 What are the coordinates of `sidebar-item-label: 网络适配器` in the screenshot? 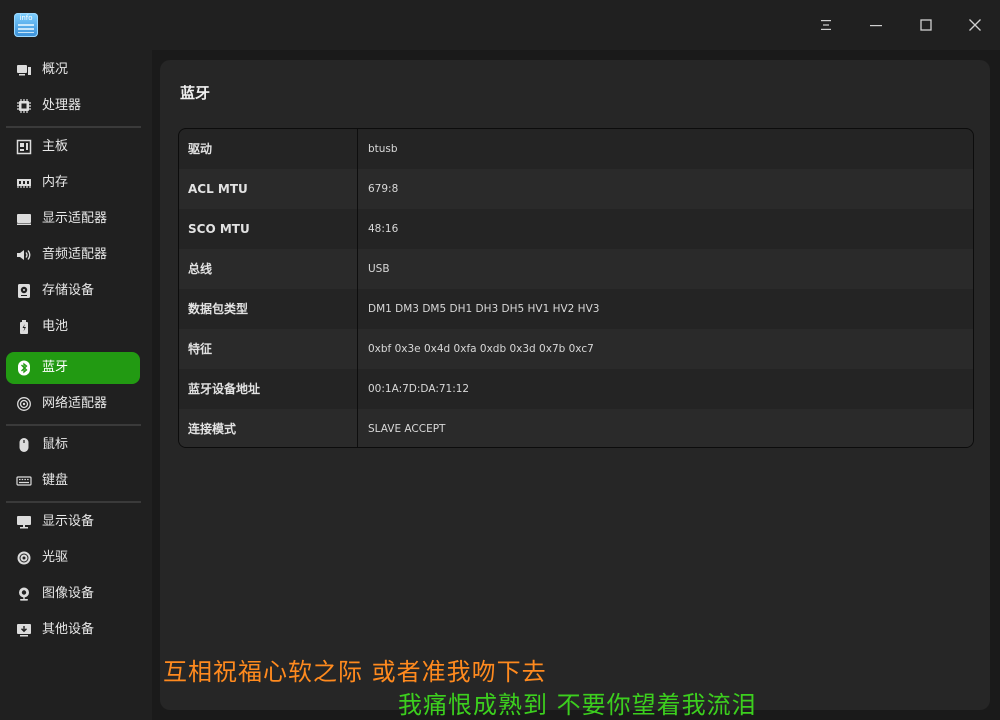 It's located at (75, 403).